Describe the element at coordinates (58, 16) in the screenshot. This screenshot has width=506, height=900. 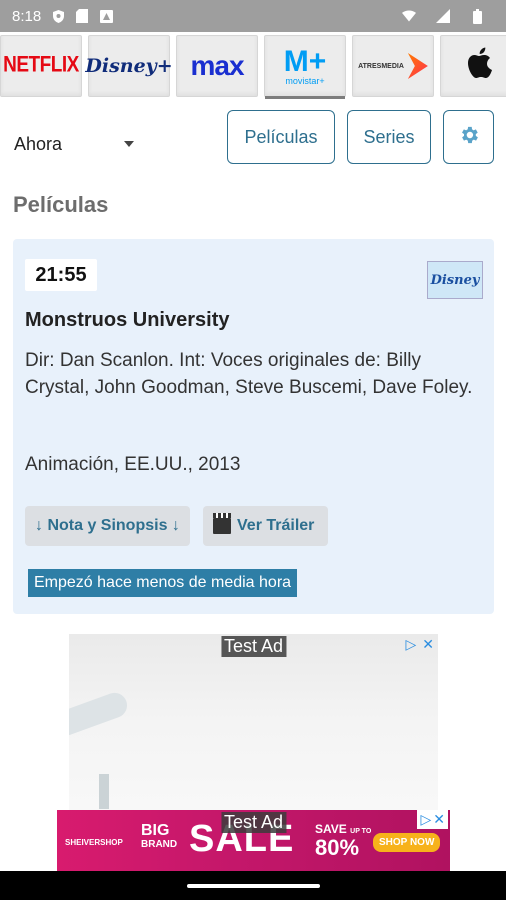
I see `shield-icon` at that location.